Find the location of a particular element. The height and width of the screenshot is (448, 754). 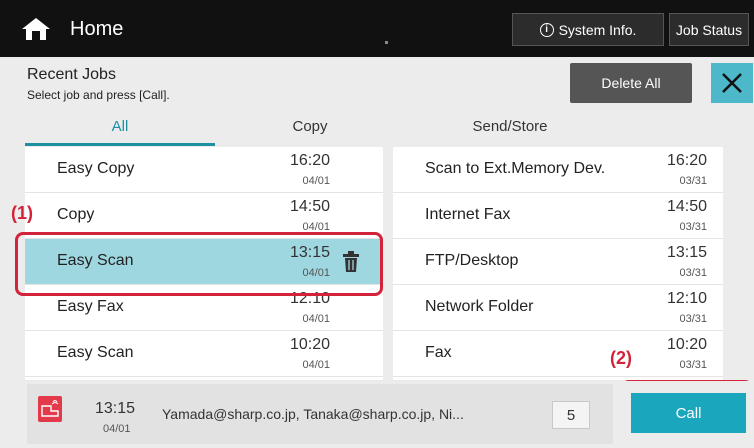

recent-jobs-title: Recent Jobs is located at coordinates (71, 74).